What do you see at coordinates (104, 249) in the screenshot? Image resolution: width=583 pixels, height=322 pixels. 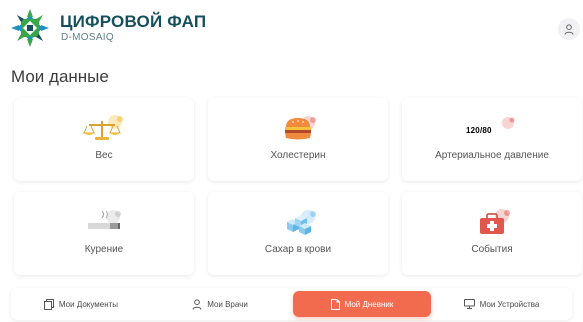 I see `card-label: Курение` at bounding box center [104, 249].